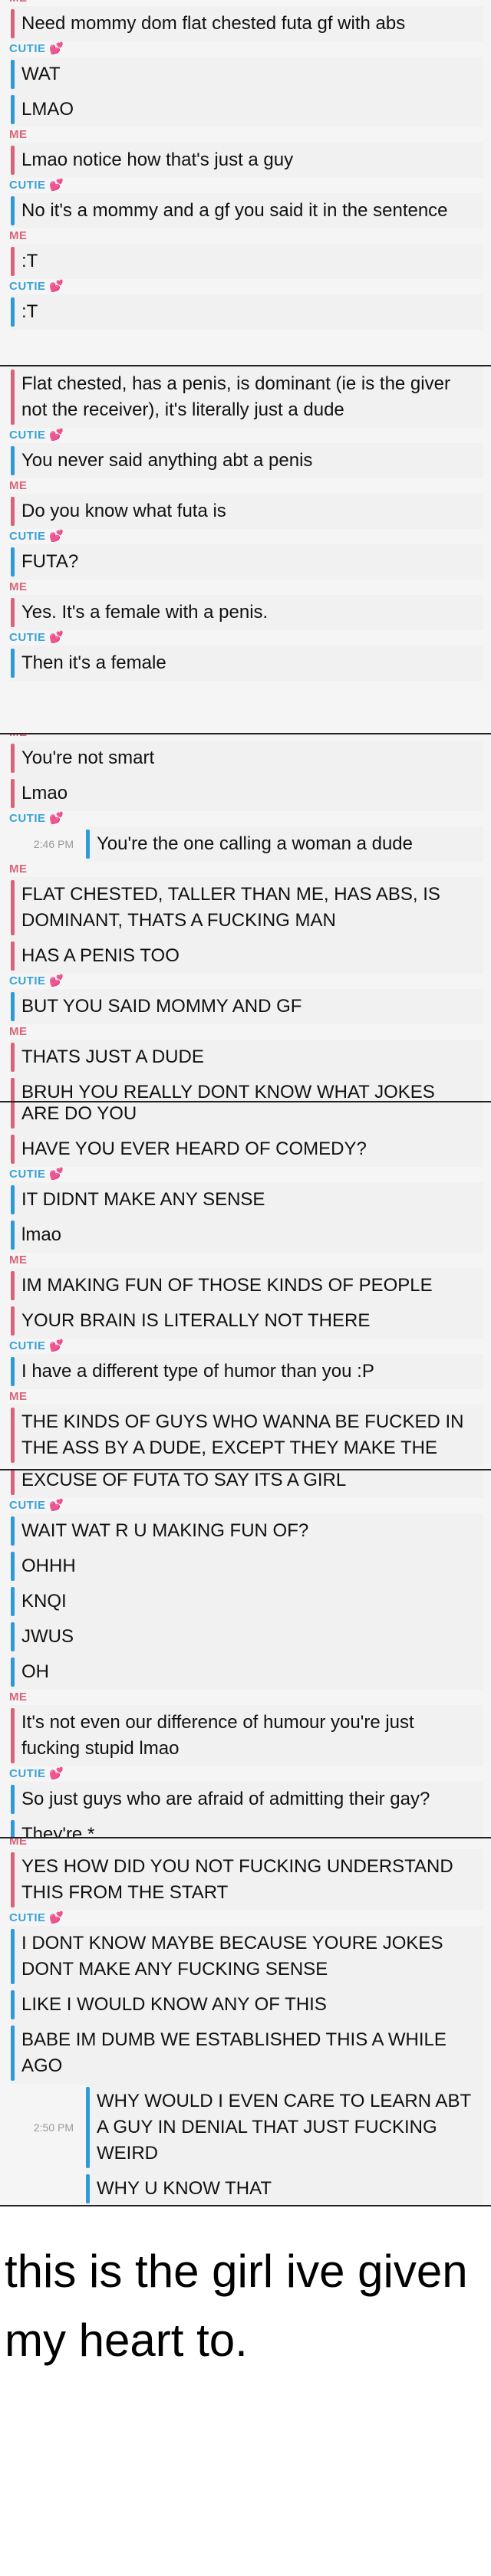 The height and width of the screenshot is (2576, 491). I want to click on chat-message: You're not smart, so click(247, 758).